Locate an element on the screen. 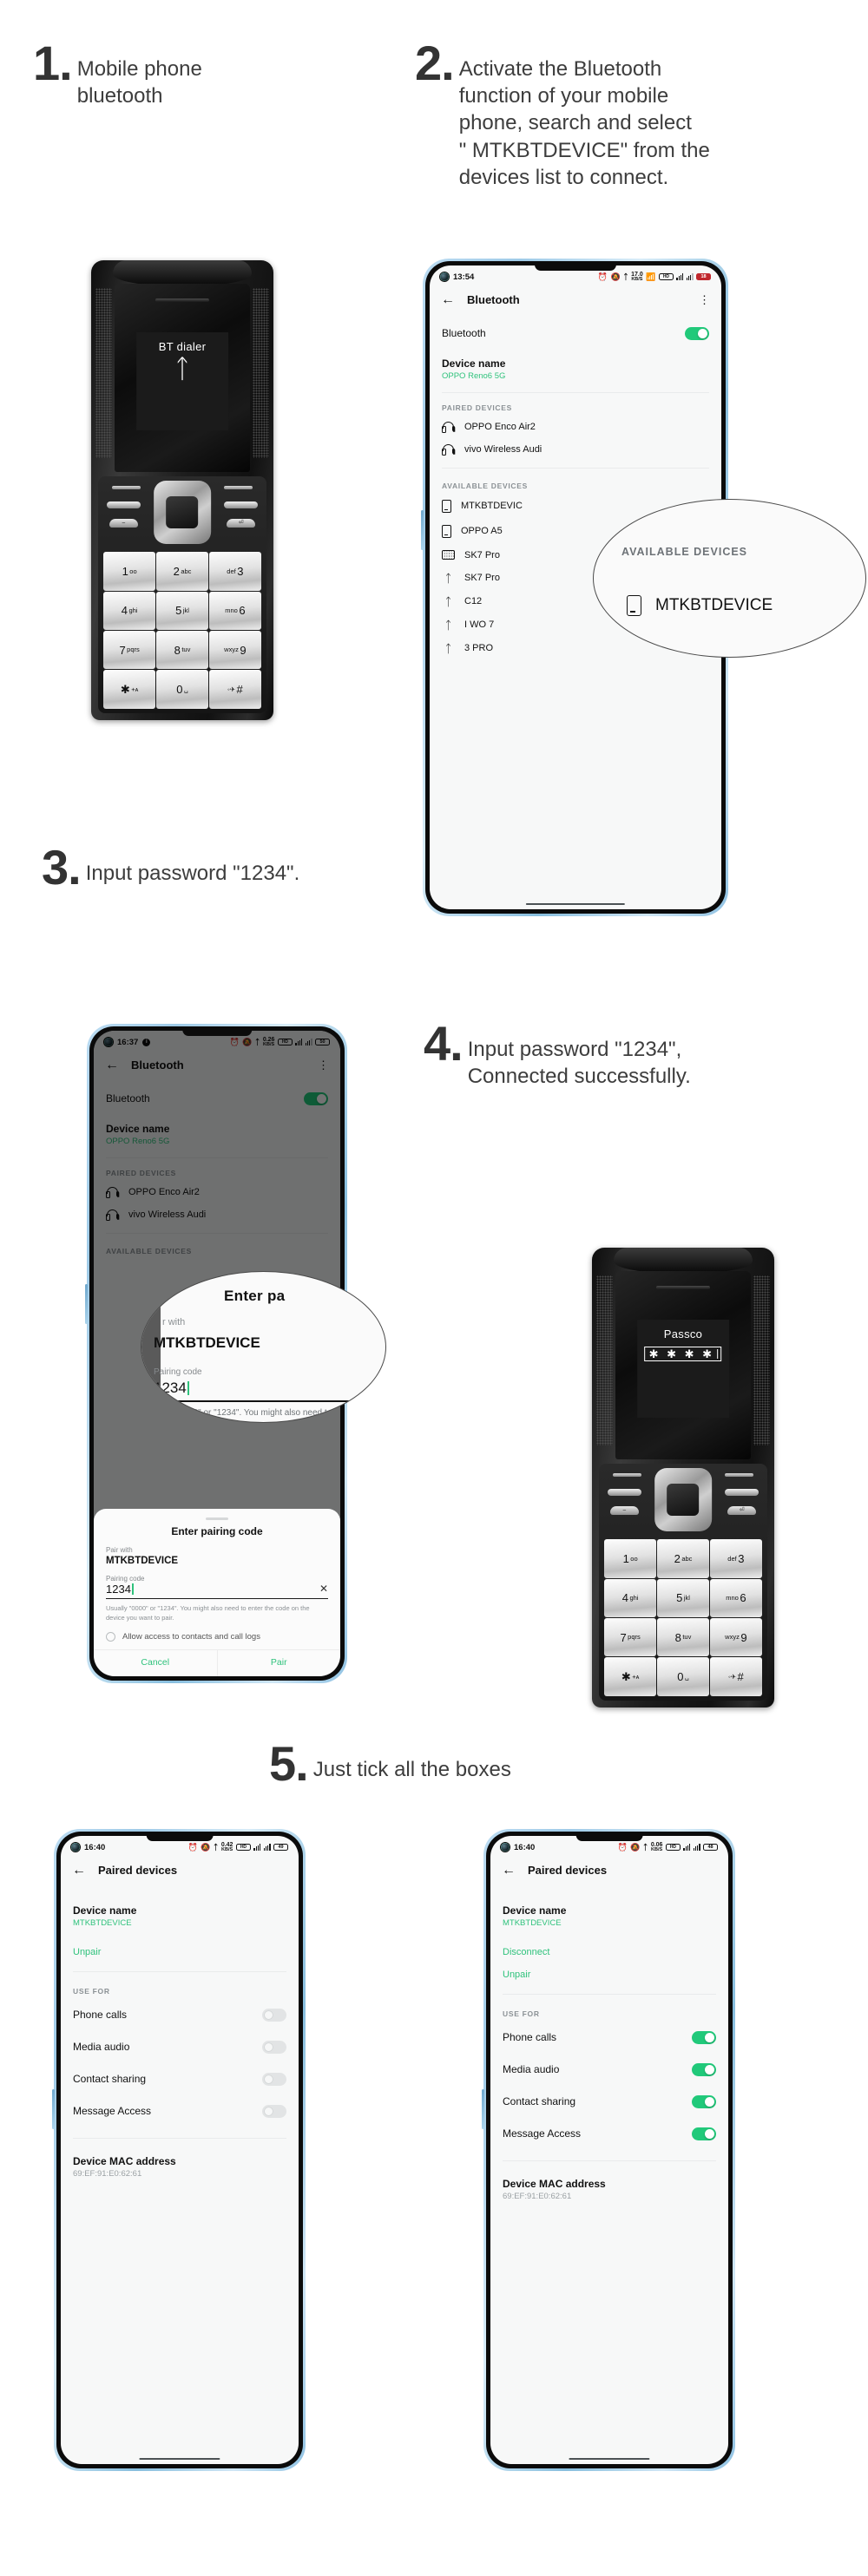 This screenshot has height=2576, width=868. step-3-number: 3. is located at coordinates (62, 867).